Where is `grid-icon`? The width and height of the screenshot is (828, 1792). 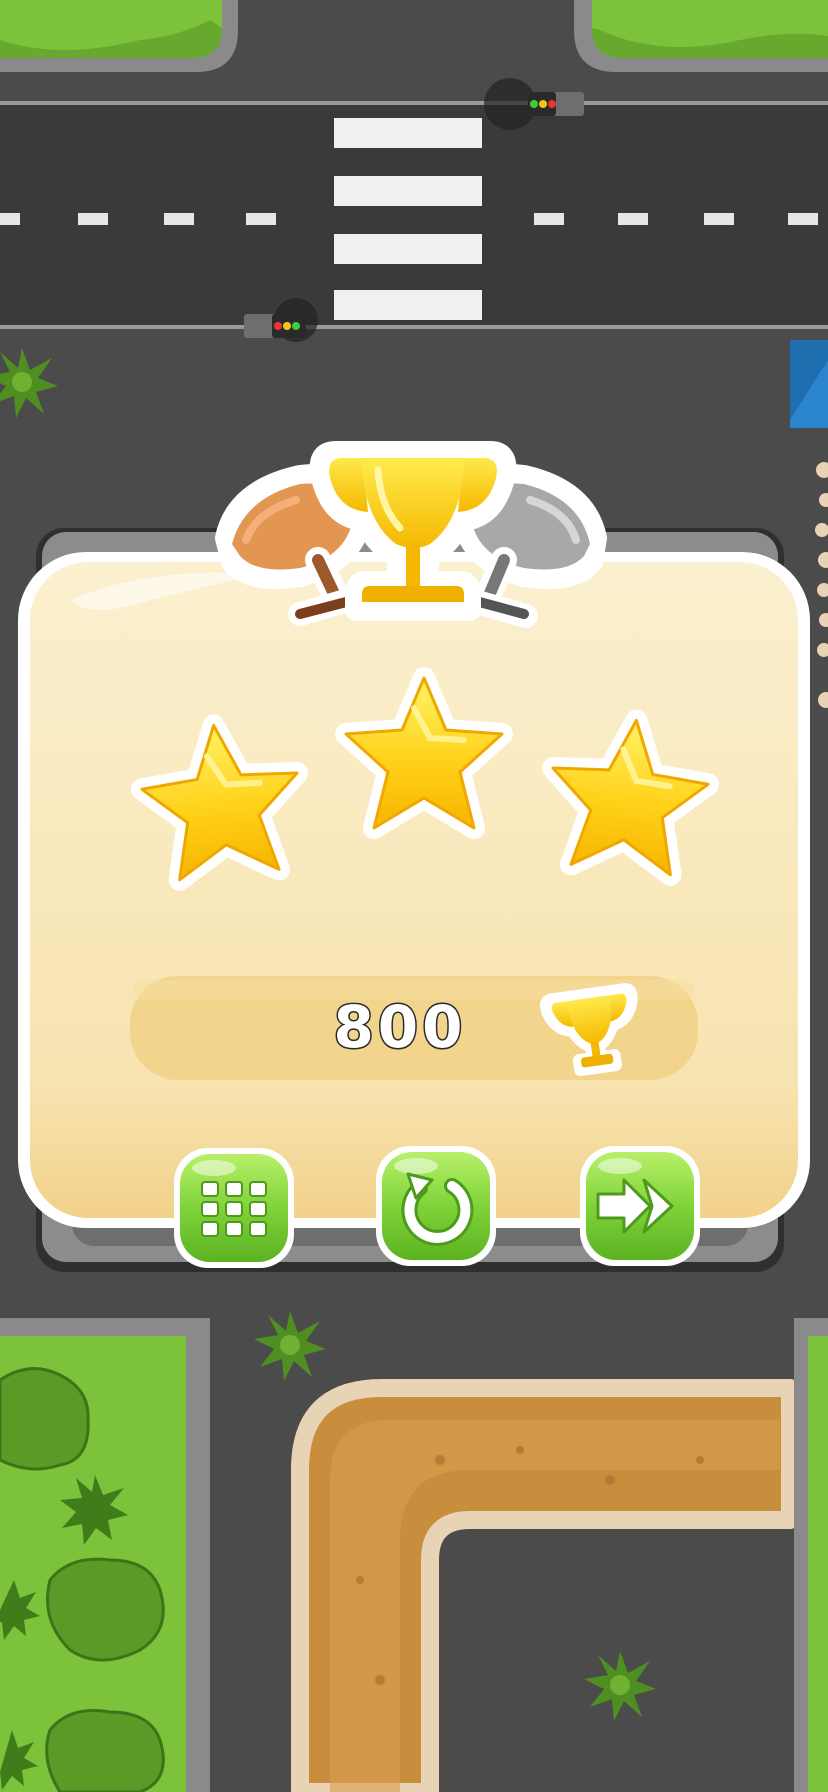 grid-icon is located at coordinates (234, 1208).